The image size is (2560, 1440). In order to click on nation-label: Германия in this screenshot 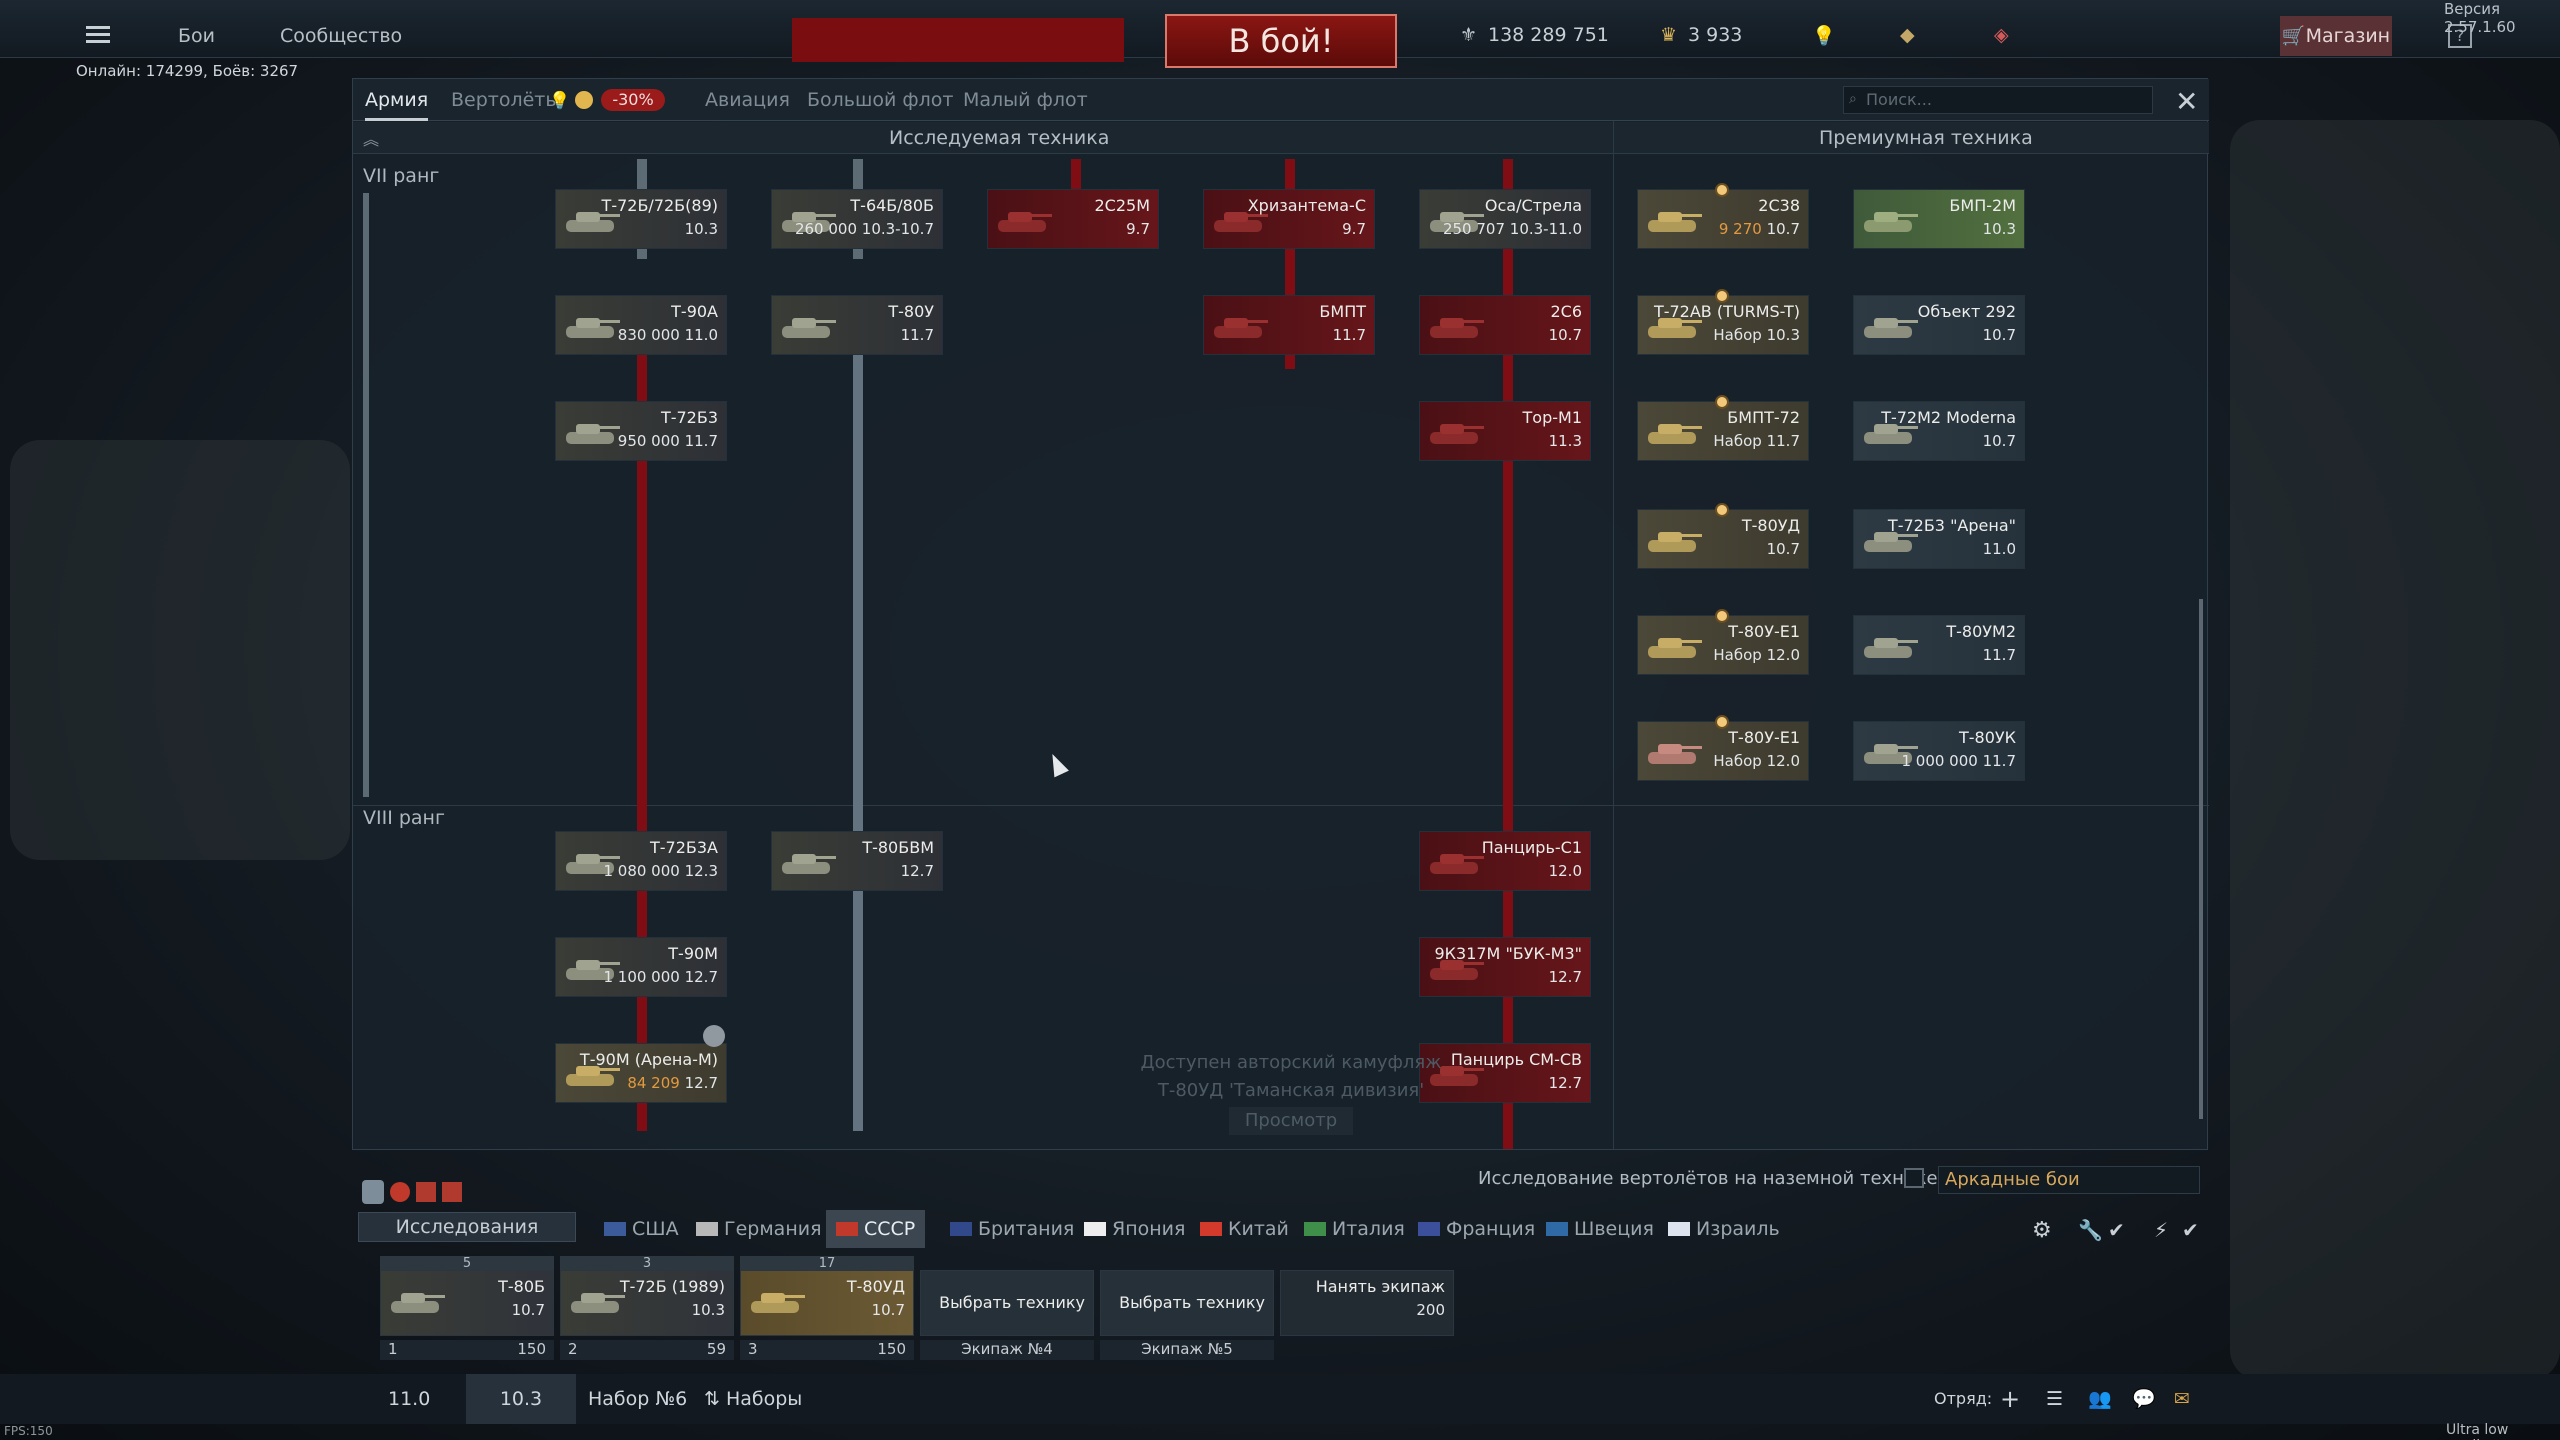, I will do `click(773, 1229)`.